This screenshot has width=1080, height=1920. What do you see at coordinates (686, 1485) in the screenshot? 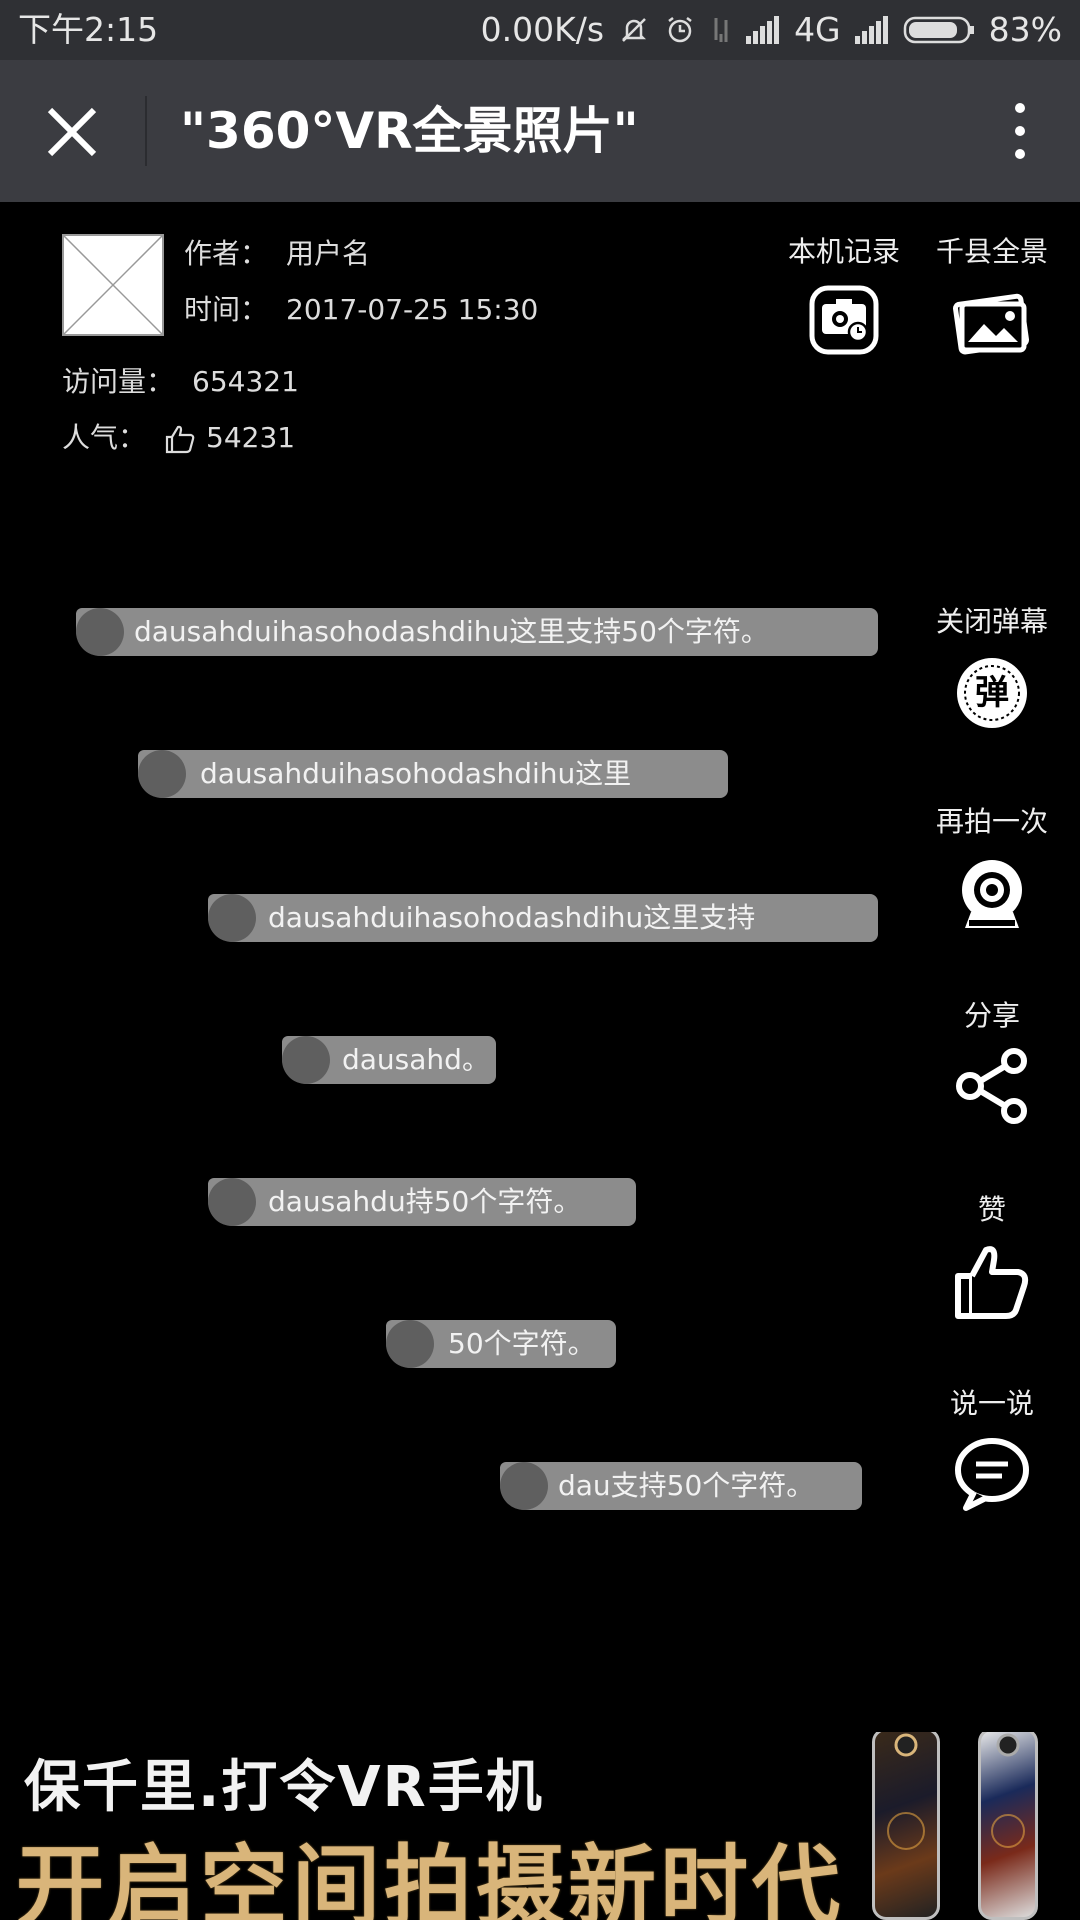
I see `danmaku-text: dau支持50个字符。` at bounding box center [686, 1485].